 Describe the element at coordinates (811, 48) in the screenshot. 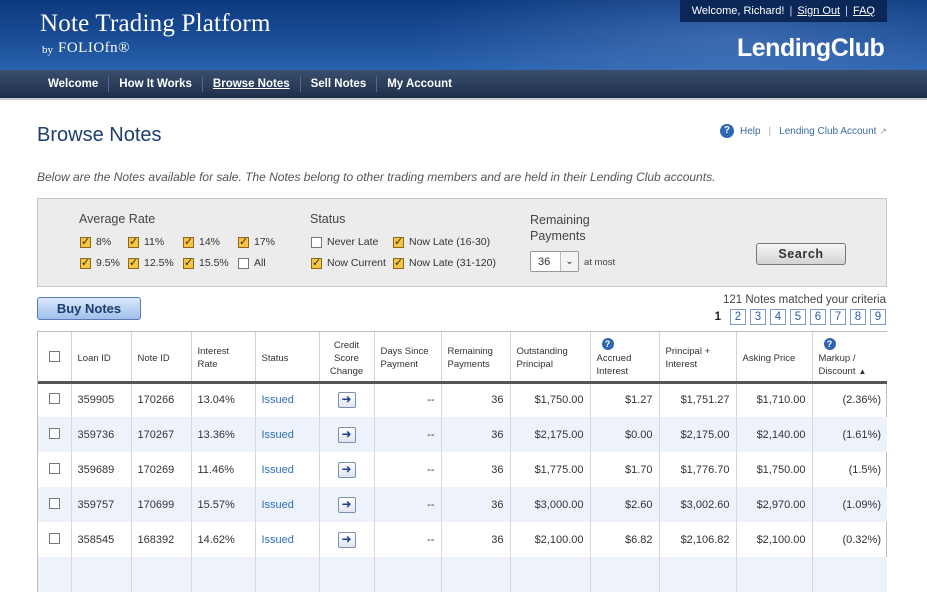

I see `lending-club-logo: LendingClub` at that location.